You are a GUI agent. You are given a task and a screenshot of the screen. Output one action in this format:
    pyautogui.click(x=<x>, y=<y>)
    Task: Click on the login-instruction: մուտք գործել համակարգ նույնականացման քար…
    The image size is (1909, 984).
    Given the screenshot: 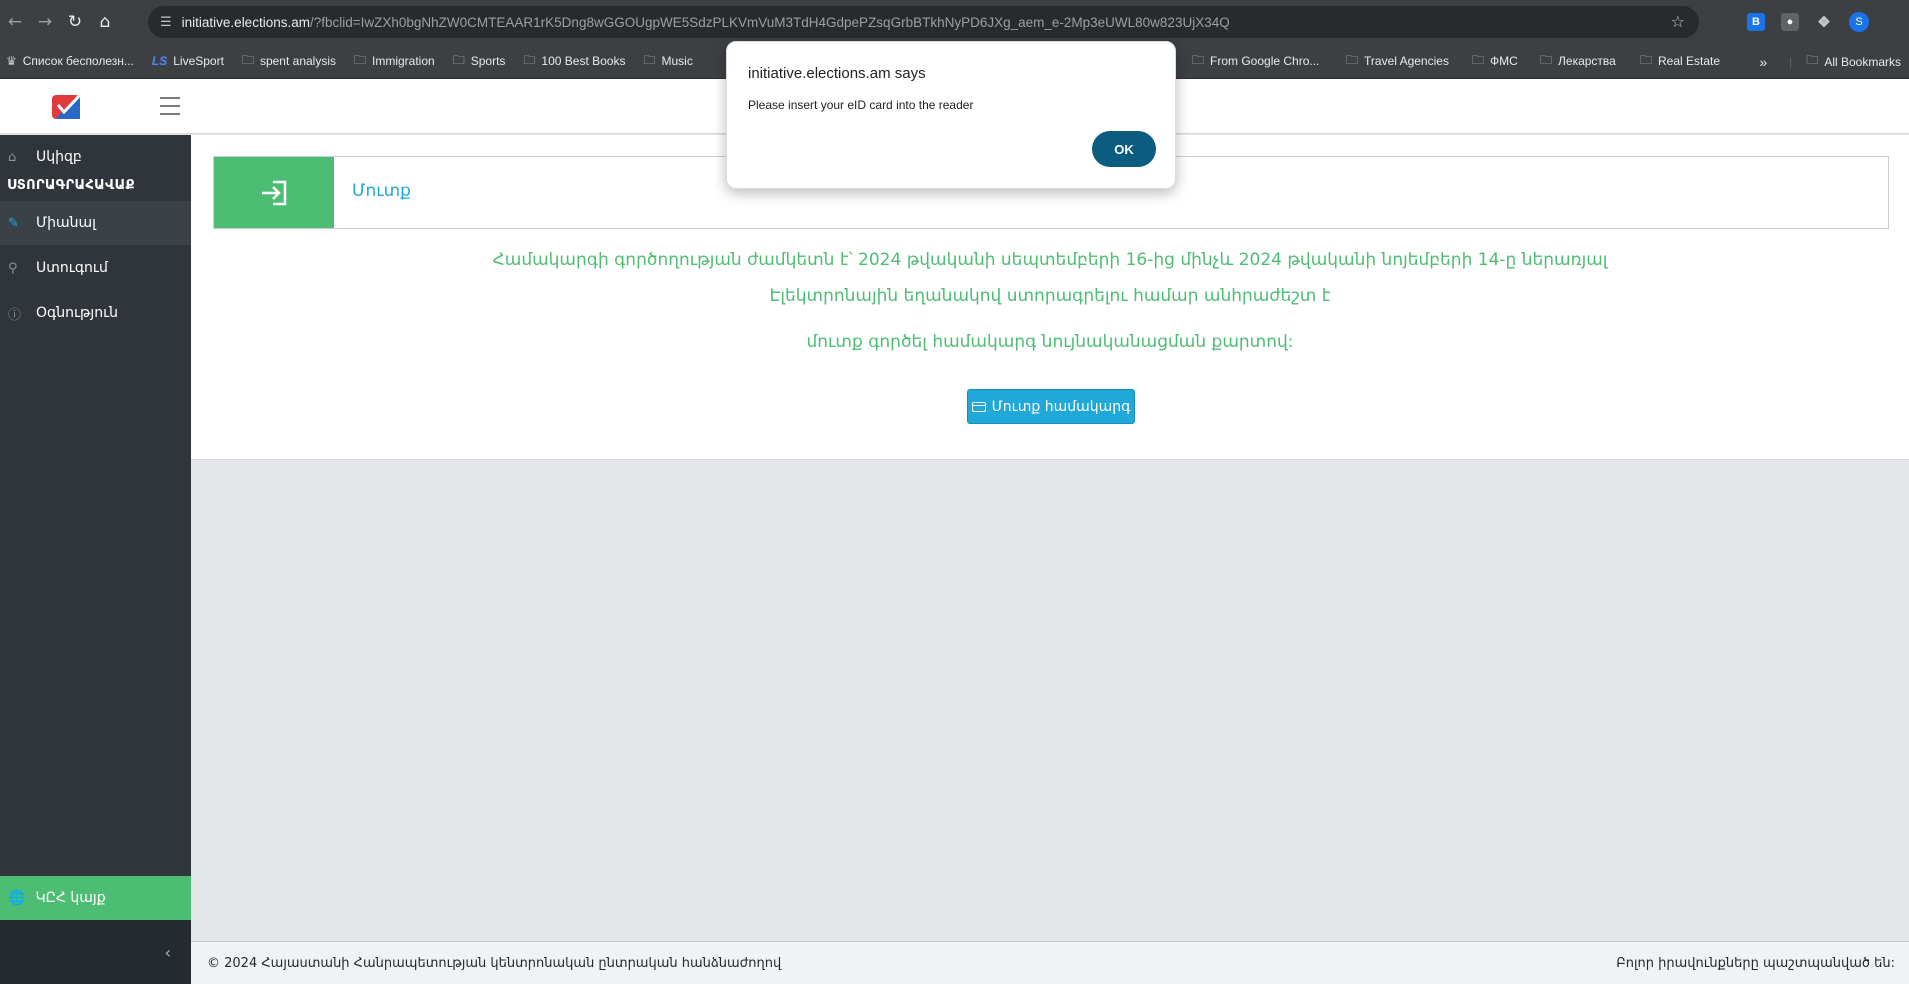 What is the action you would take?
    pyautogui.click(x=1050, y=342)
    